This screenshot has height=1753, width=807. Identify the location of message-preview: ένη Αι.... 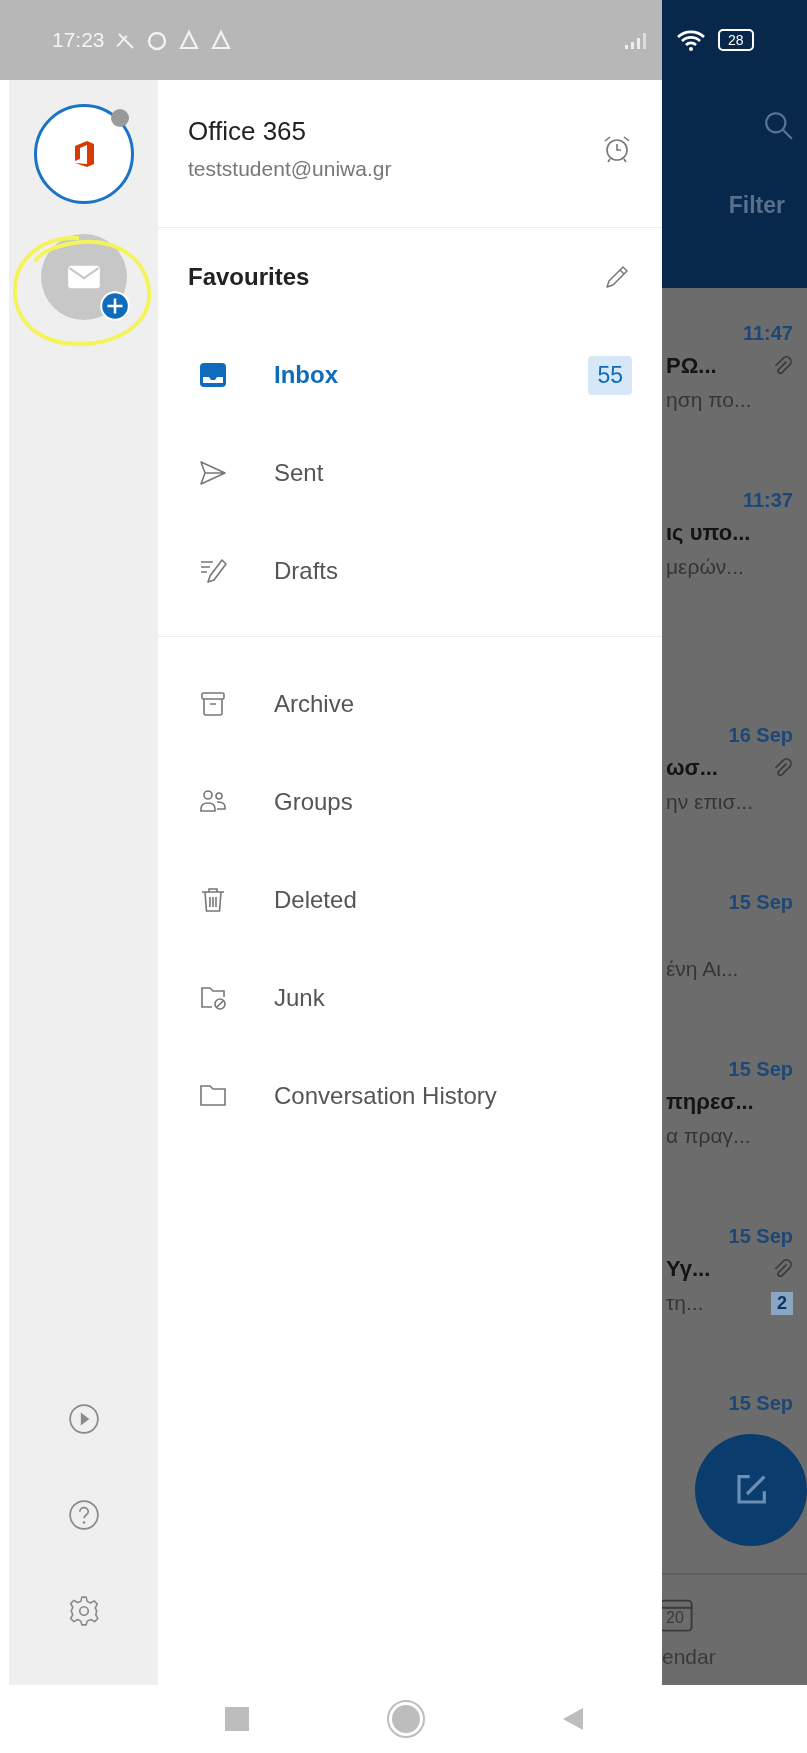
(702, 969).